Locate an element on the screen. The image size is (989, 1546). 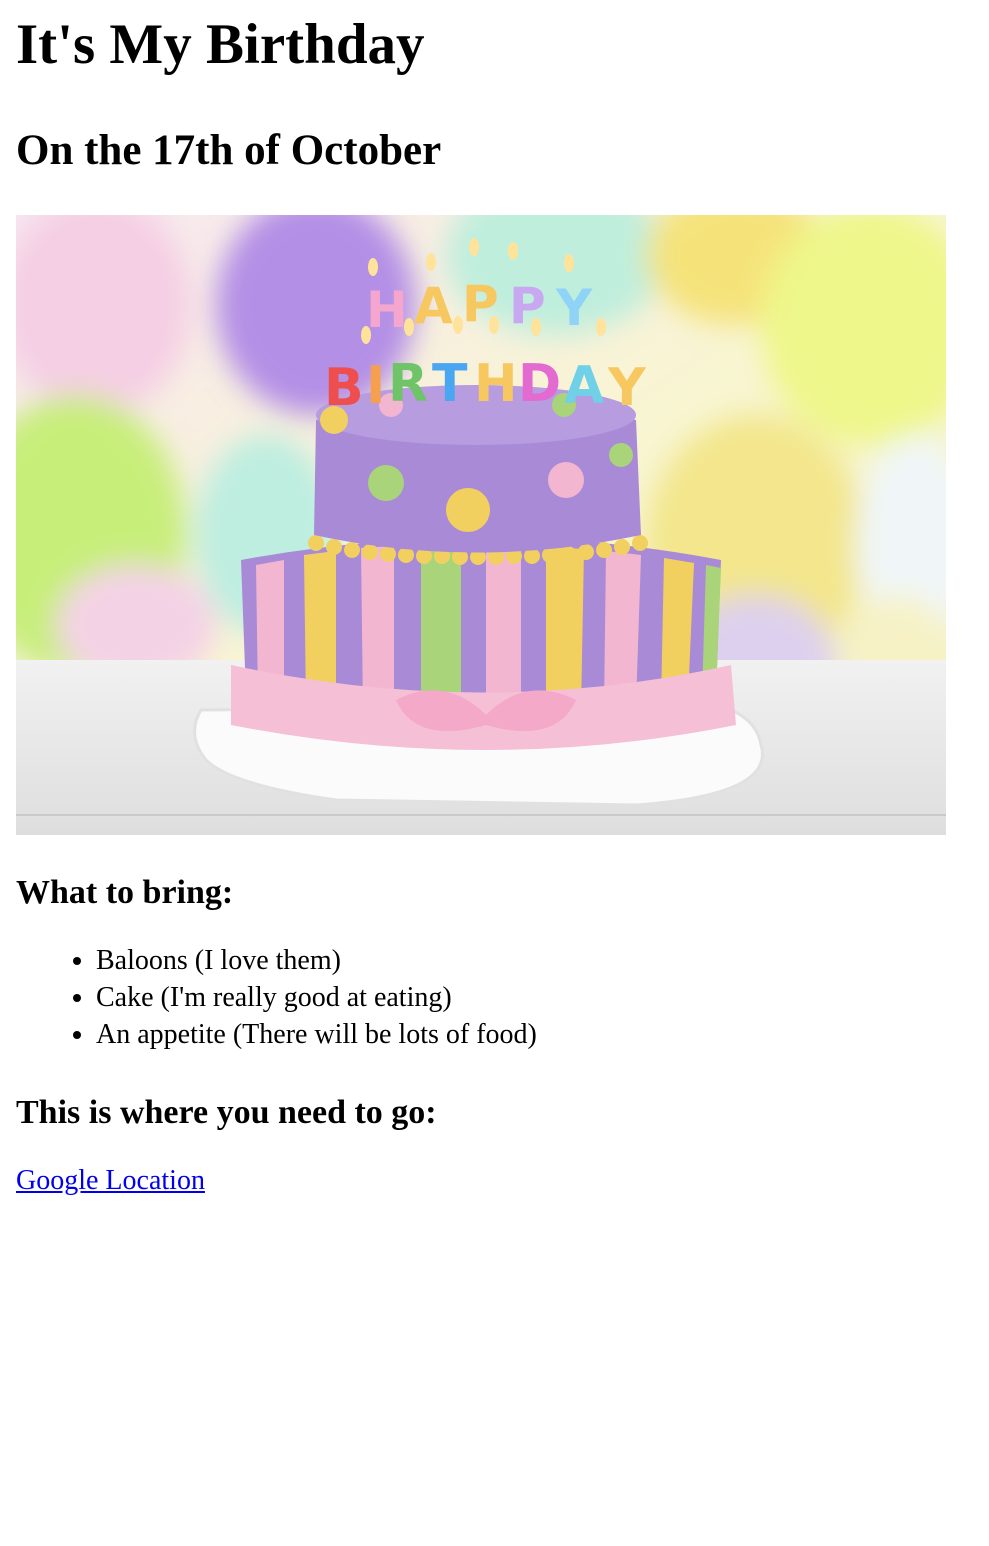
list-item: Baloons (I love them) is located at coordinates (534, 960).